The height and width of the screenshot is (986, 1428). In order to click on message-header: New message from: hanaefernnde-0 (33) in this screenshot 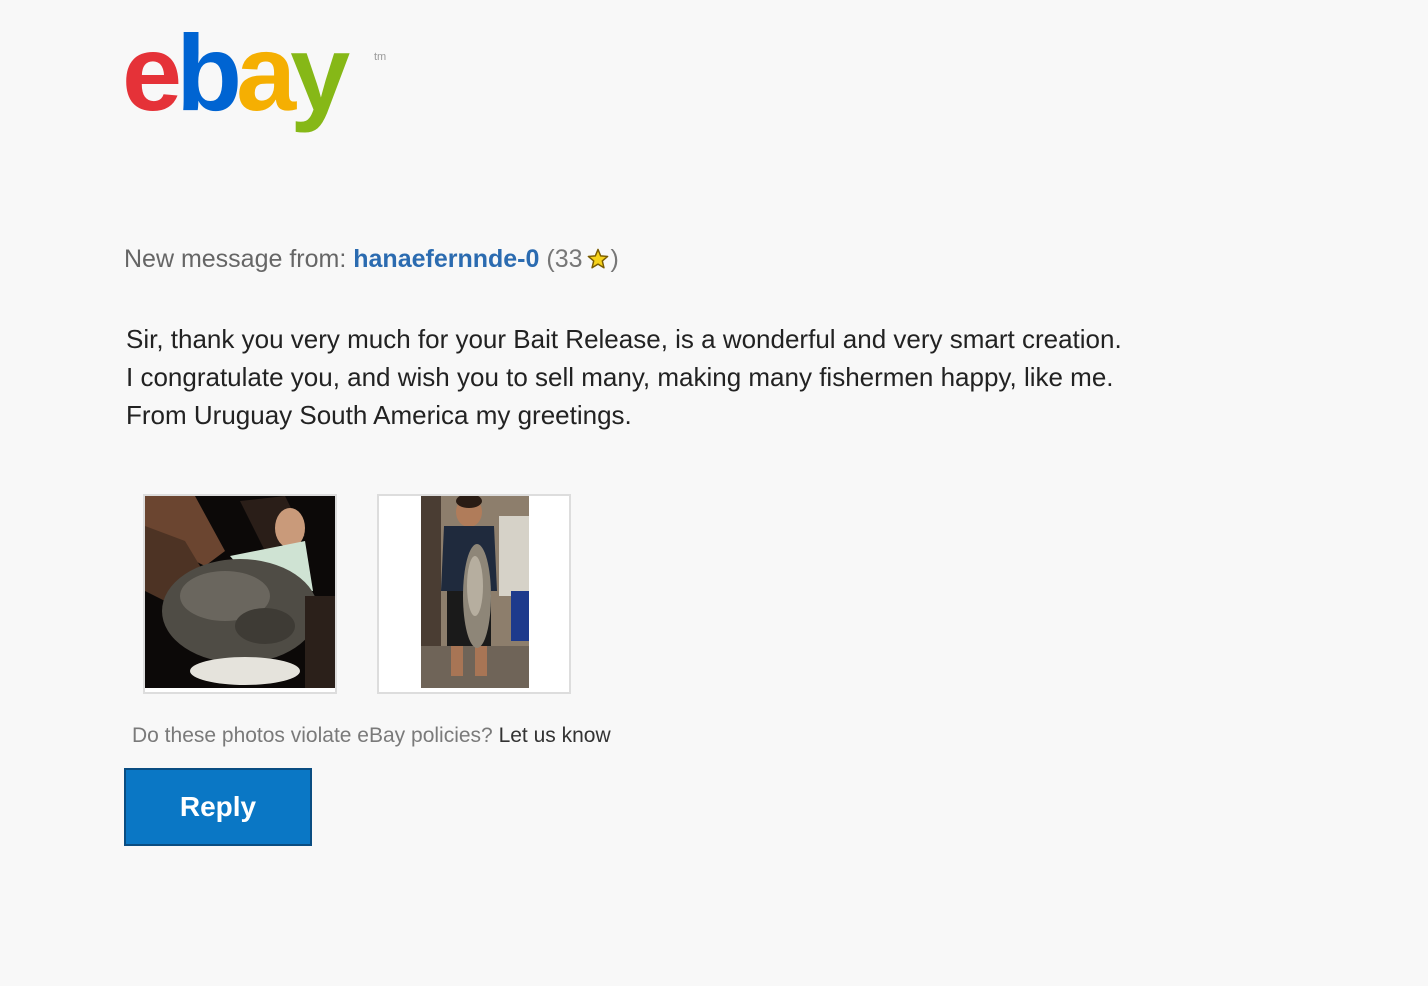, I will do `click(371, 259)`.